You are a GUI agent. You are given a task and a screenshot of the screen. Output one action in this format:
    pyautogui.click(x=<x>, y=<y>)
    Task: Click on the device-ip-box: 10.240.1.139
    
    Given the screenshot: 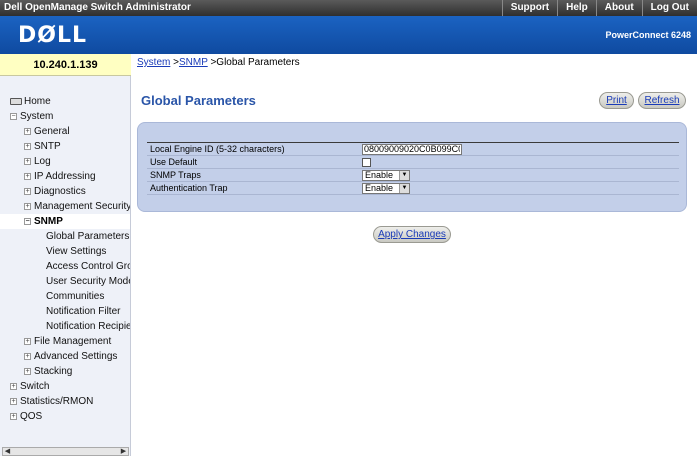 What is the action you would take?
    pyautogui.click(x=65, y=65)
    